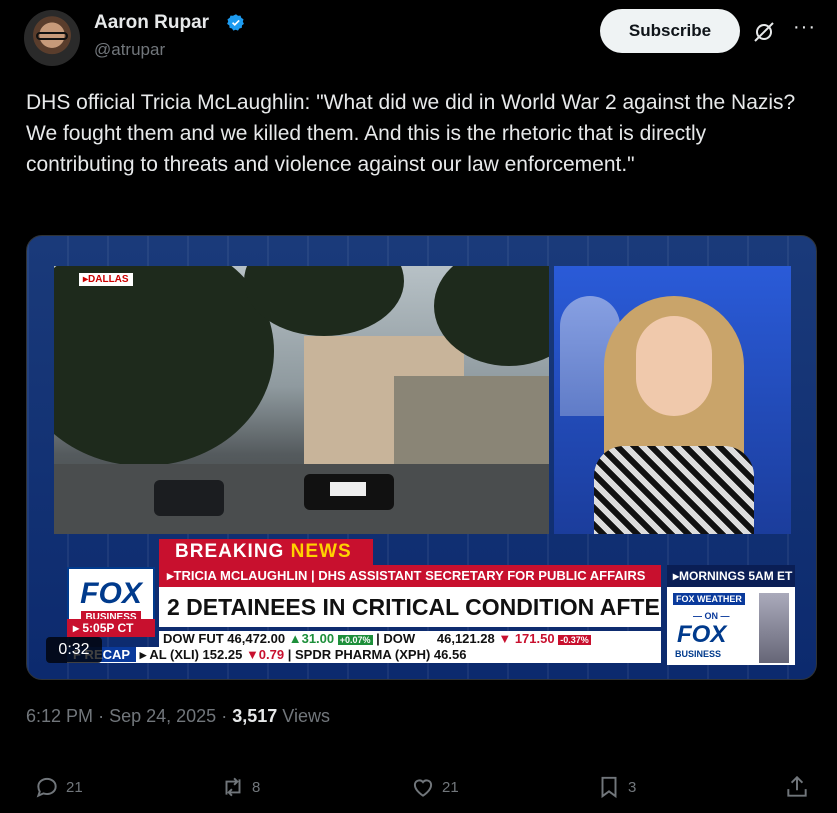 This screenshot has height=813, width=837. Describe the element at coordinates (709, 599) in the screenshot. I see `promo-weather: FOX WEATHER` at that location.